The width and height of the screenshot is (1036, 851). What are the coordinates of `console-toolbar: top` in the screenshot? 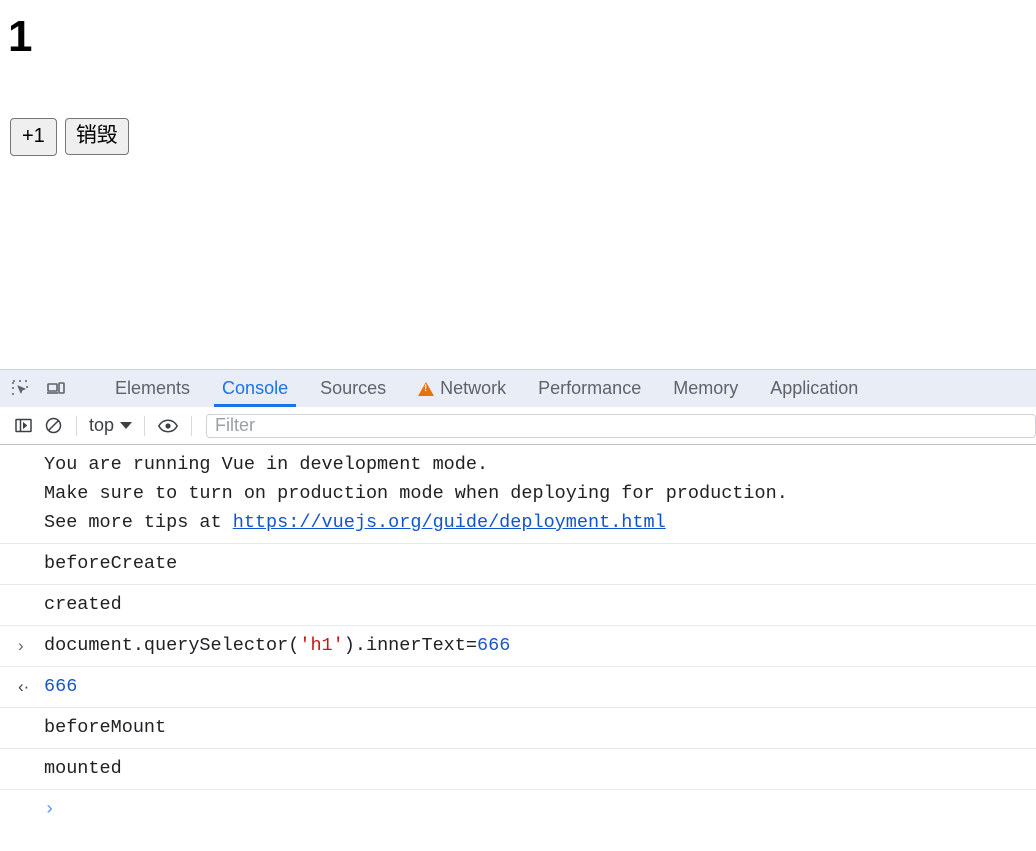 It's located at (518, 426).